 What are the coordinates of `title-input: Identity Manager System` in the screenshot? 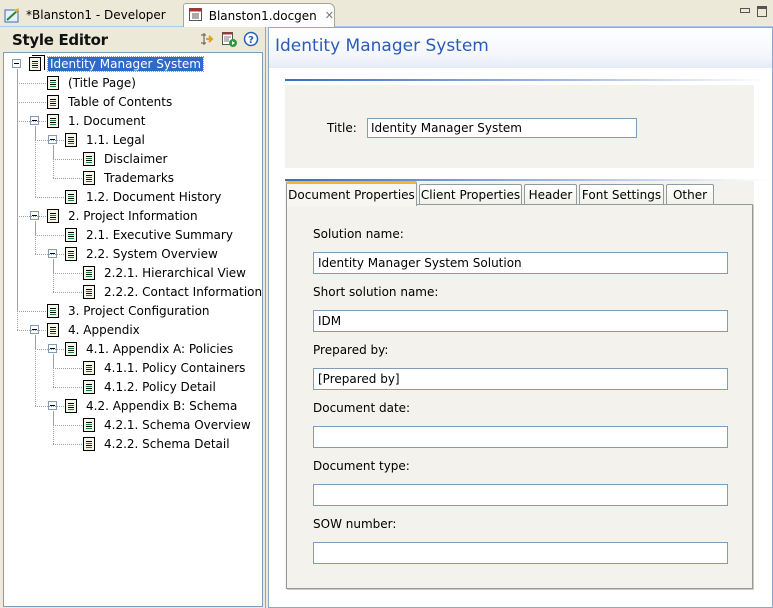 It's located at (502, 128).